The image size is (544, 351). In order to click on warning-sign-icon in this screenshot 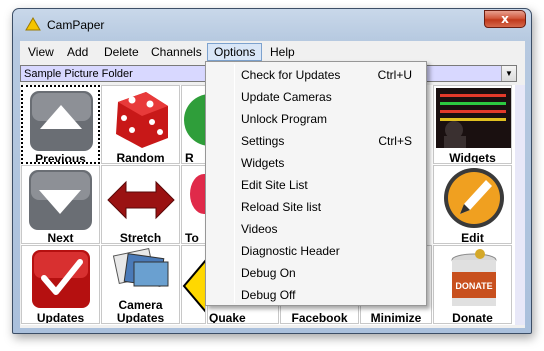, I will do `click(193, 286)`.